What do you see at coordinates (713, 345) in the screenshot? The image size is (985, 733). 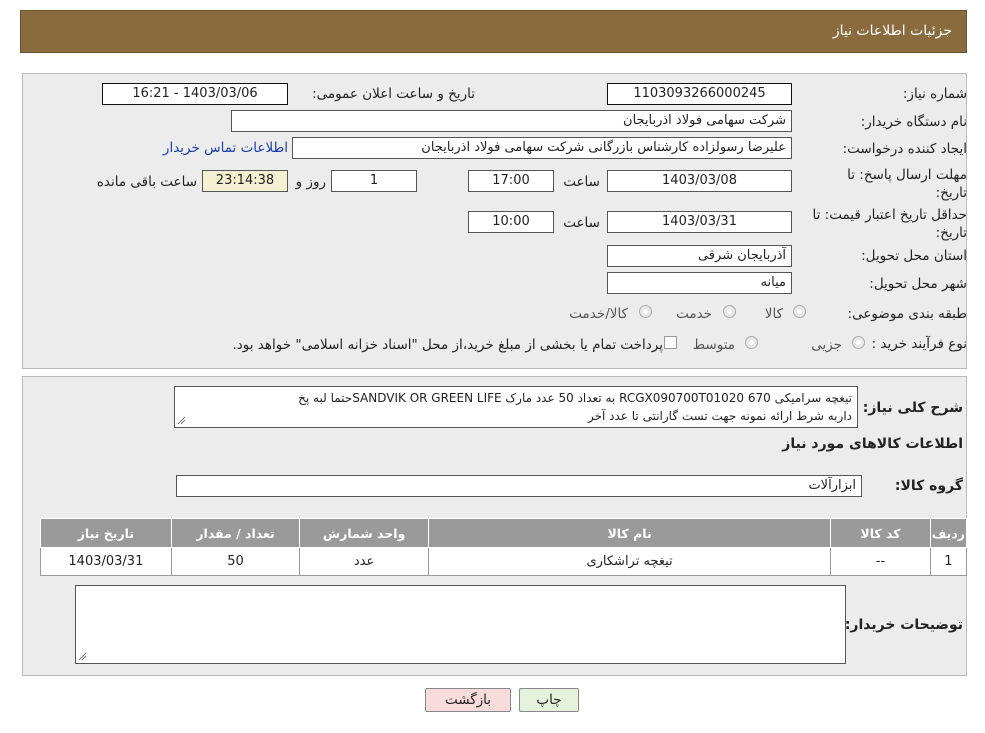 I see `process-option-medium: متوسط` at bounding box center [713, 345].